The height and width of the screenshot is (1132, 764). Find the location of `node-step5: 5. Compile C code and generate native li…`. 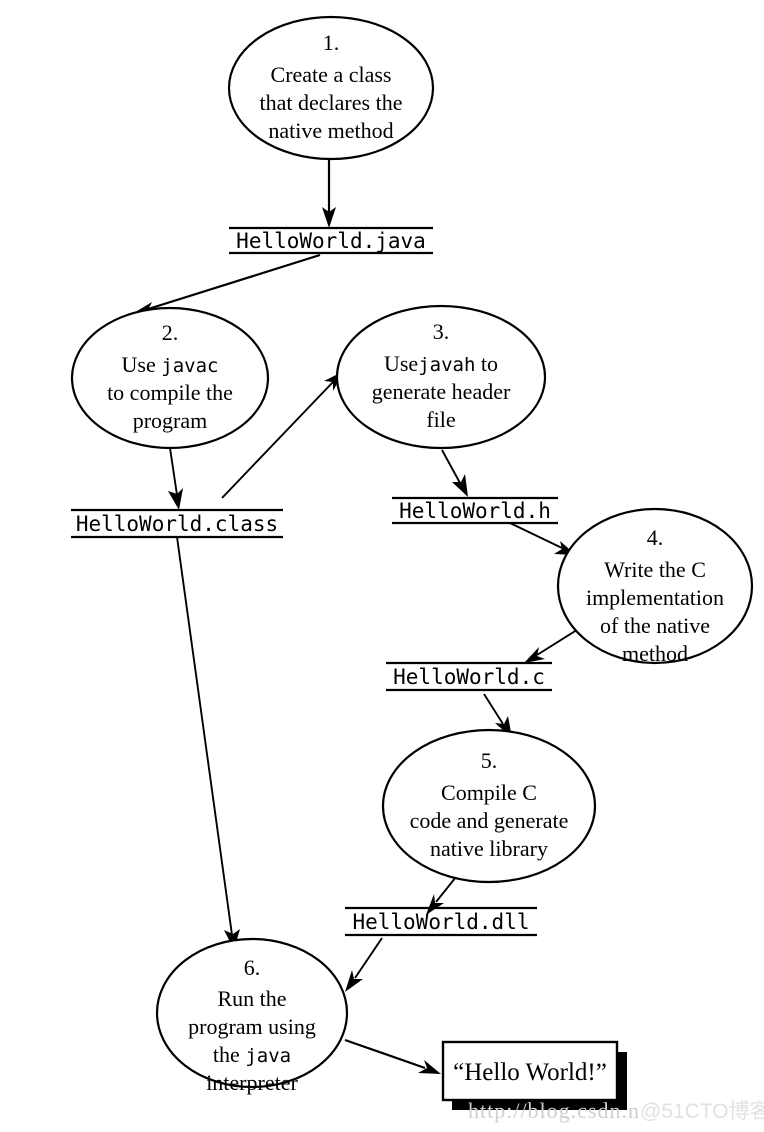

node-step5: 5. Compile C code and generate native li… is located at coordinates (489, 806).